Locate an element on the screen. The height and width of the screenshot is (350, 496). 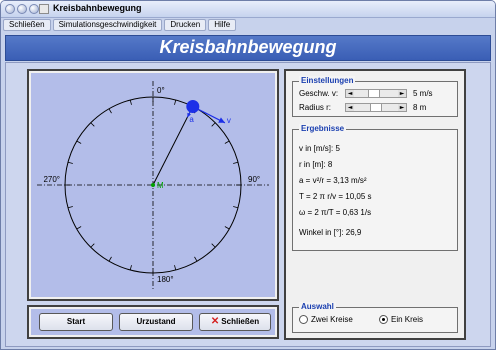
banner: Kreisbahnbewegung is located at coordinates (248, 48).